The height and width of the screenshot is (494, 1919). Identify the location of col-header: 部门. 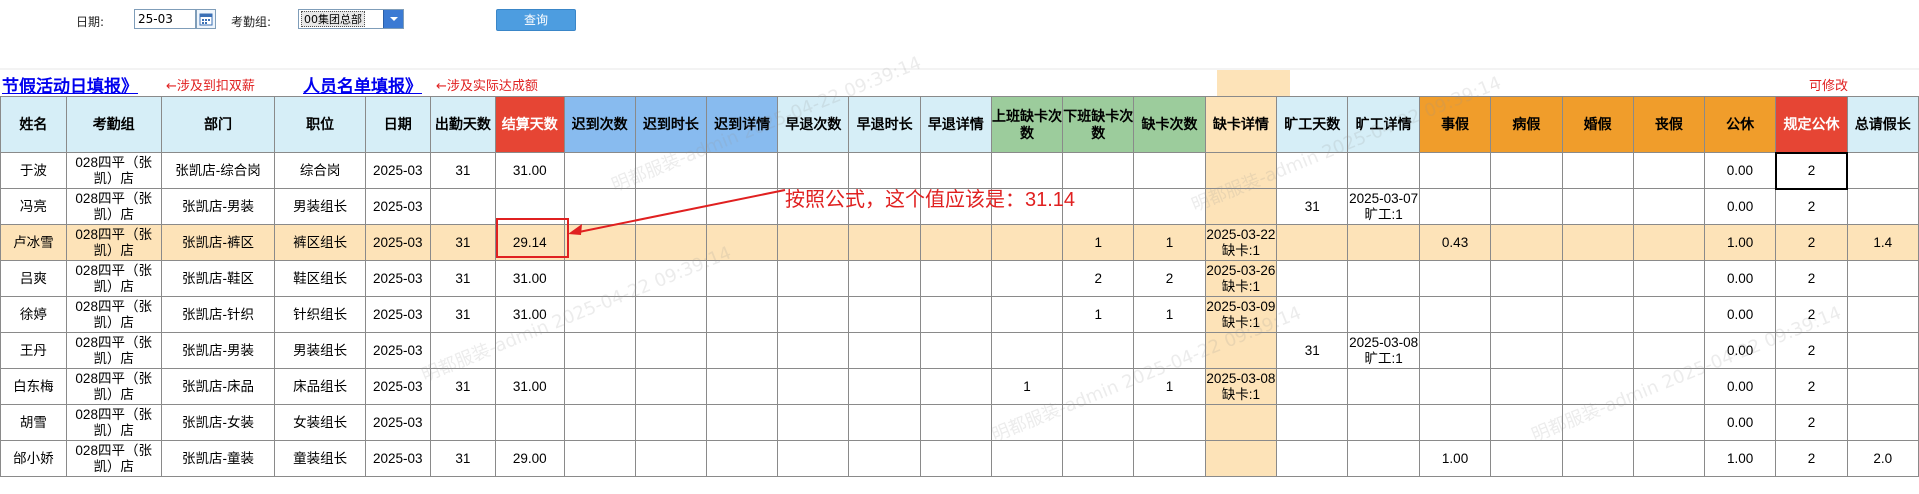
(218, 124).